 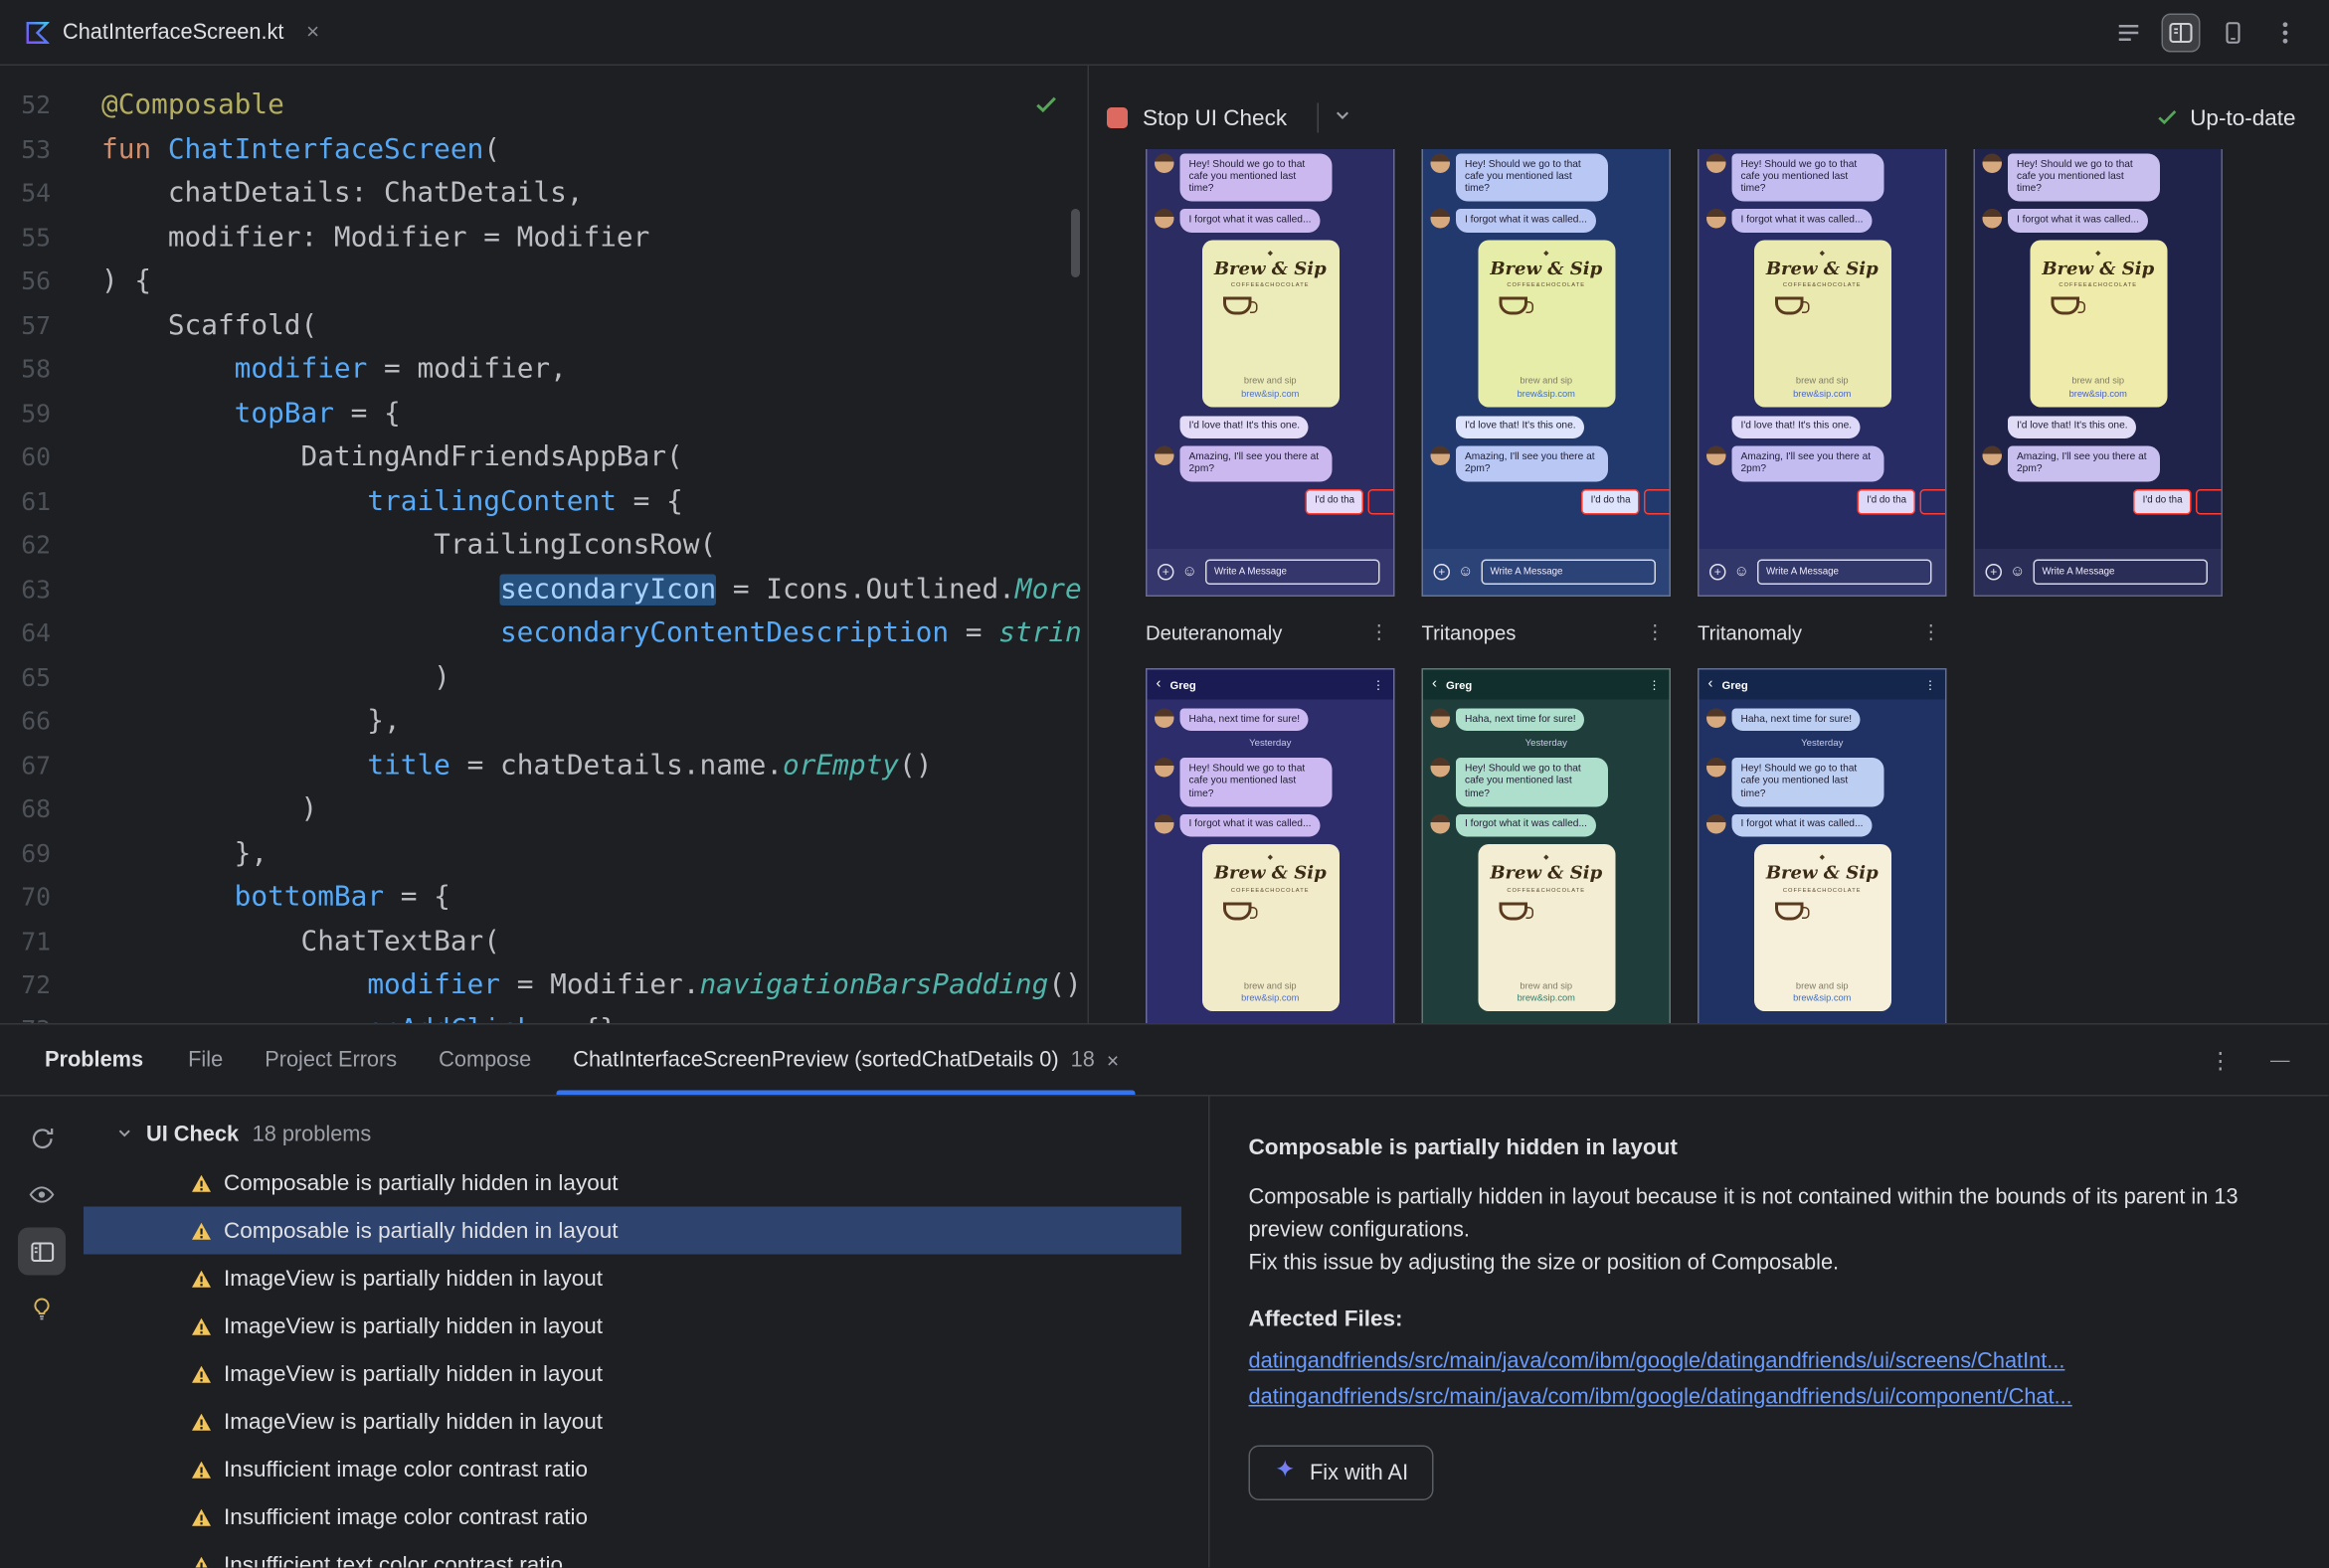 I want to click on back-icon: ‹, so click(x=1435, y=683).